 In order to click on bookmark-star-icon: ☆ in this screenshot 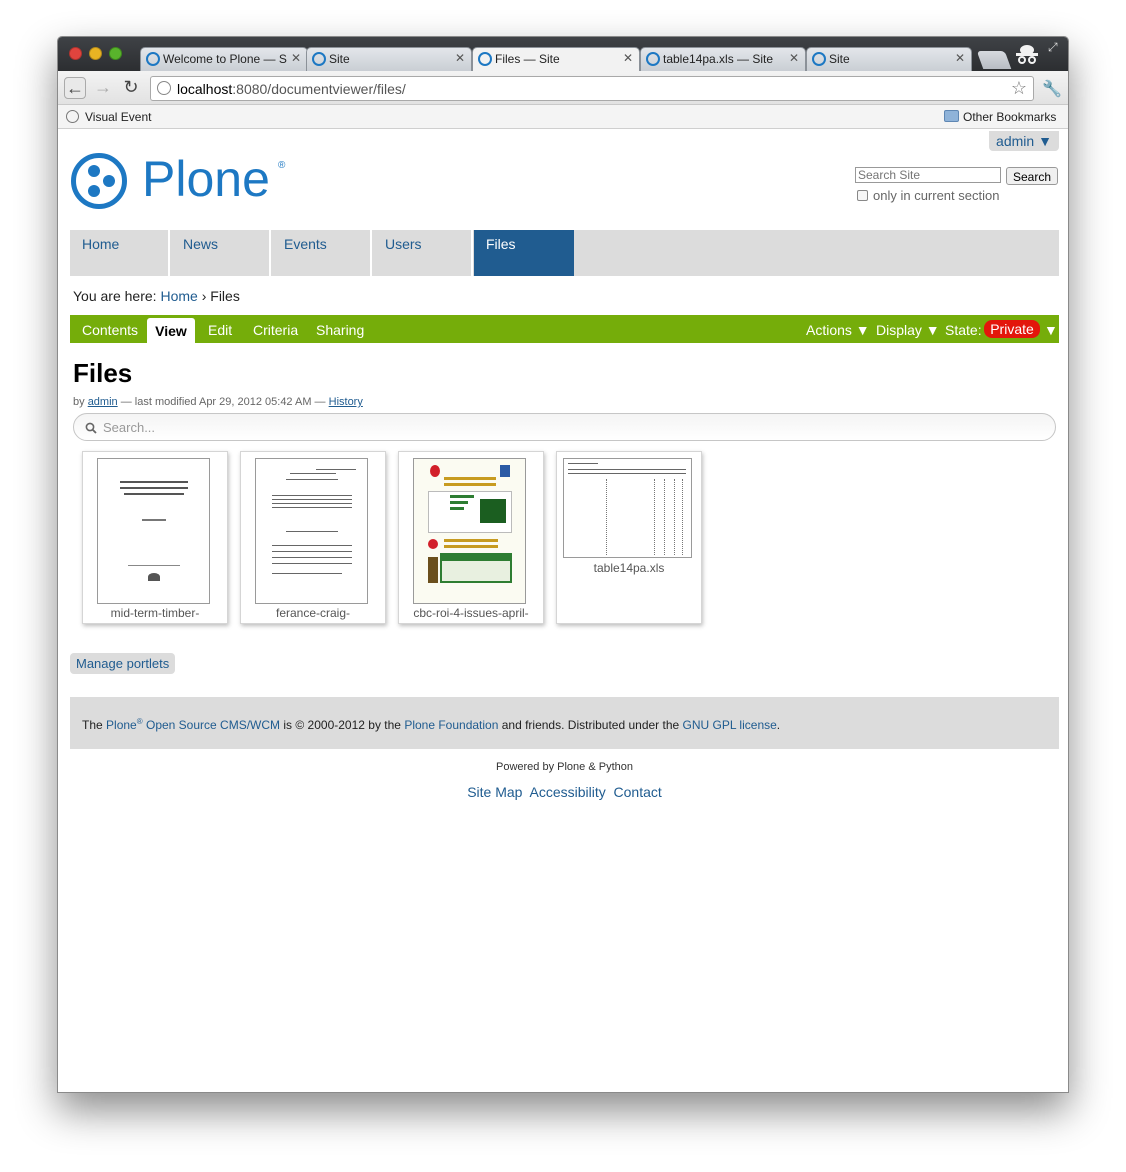, I will do `click(1019, 88)`.